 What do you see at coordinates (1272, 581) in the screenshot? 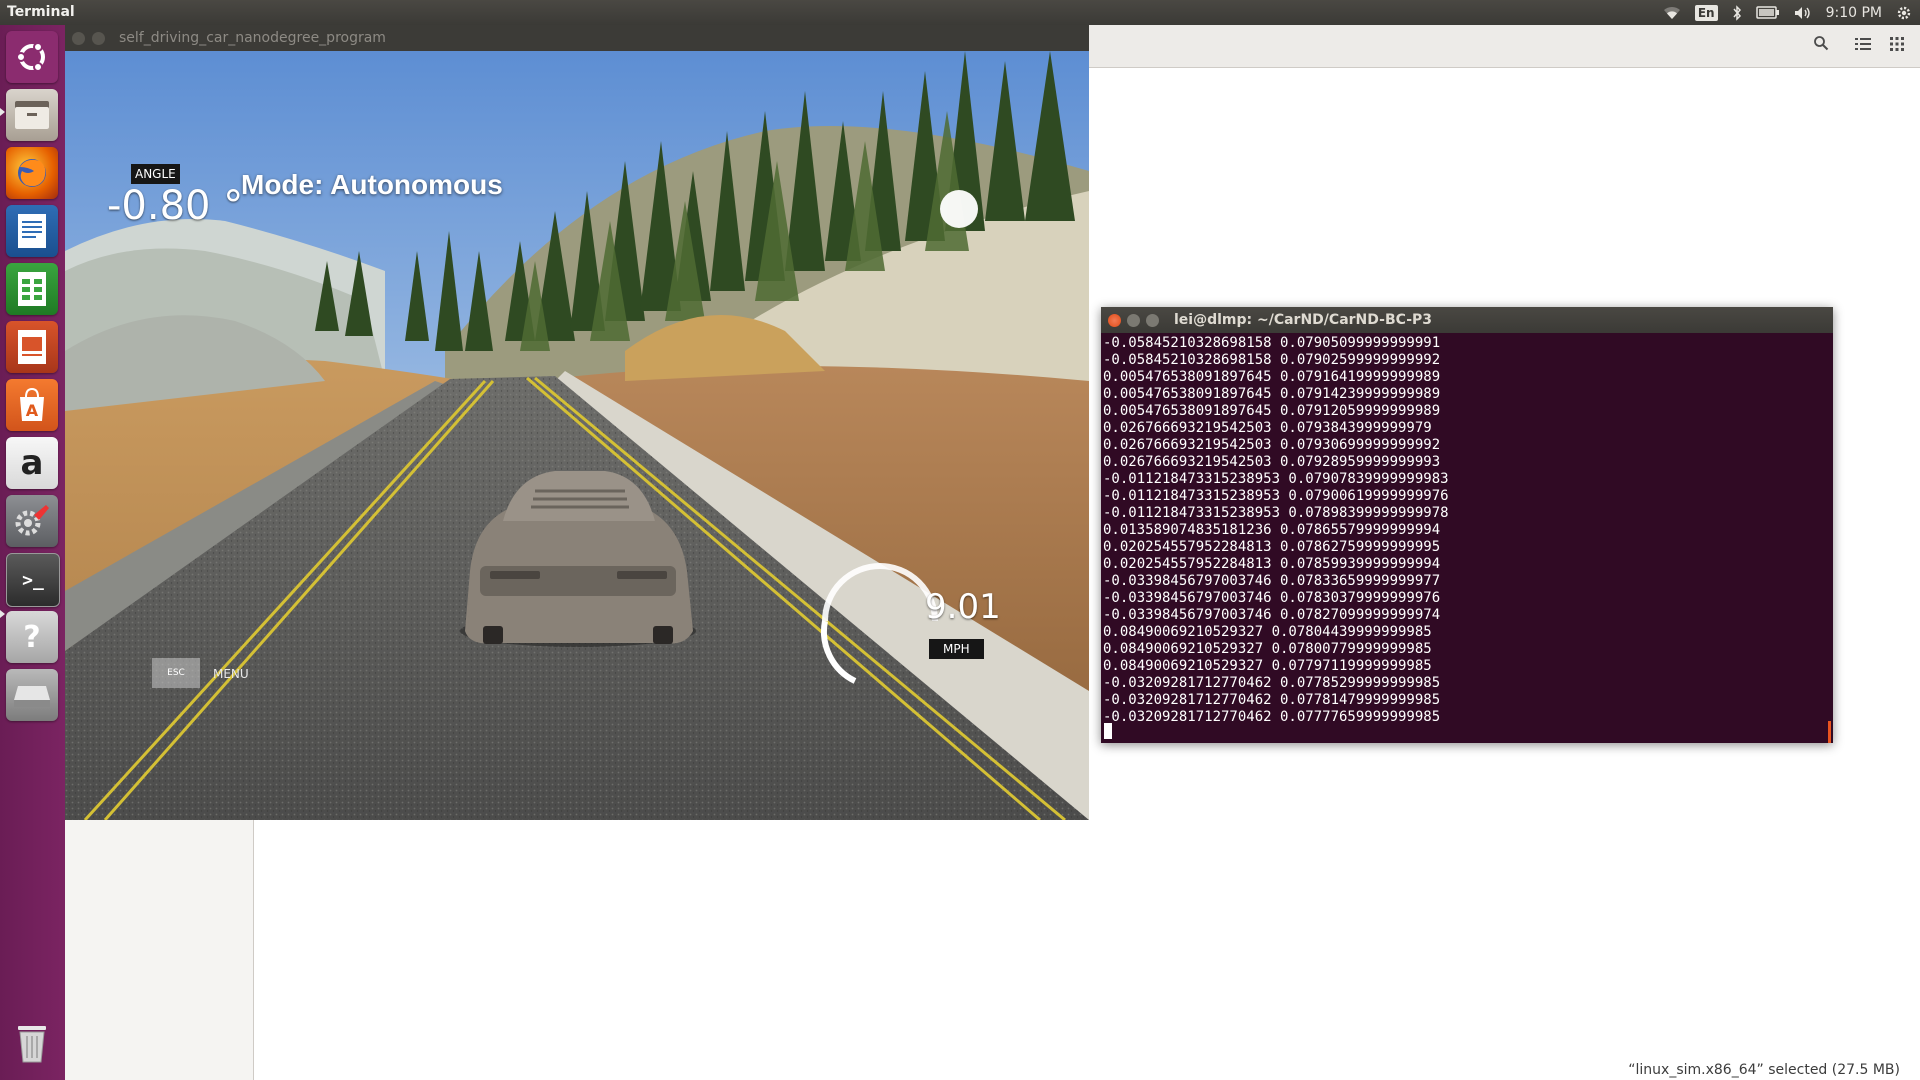
I see `terminal-line: -0.03398456797003746 0.07833659999999977` at bounding box center [1272, 581].